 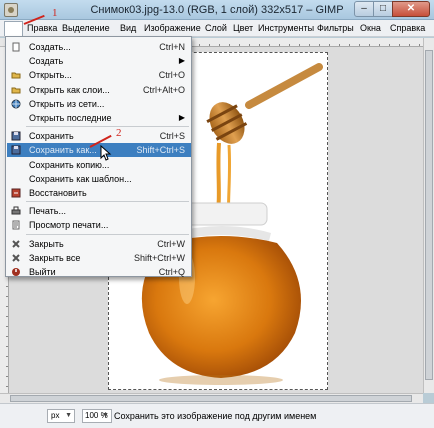 I want to click on file-menu-item-3: Открыть как слои... Ctrl+Alt+O, so click(x=99, y=90).